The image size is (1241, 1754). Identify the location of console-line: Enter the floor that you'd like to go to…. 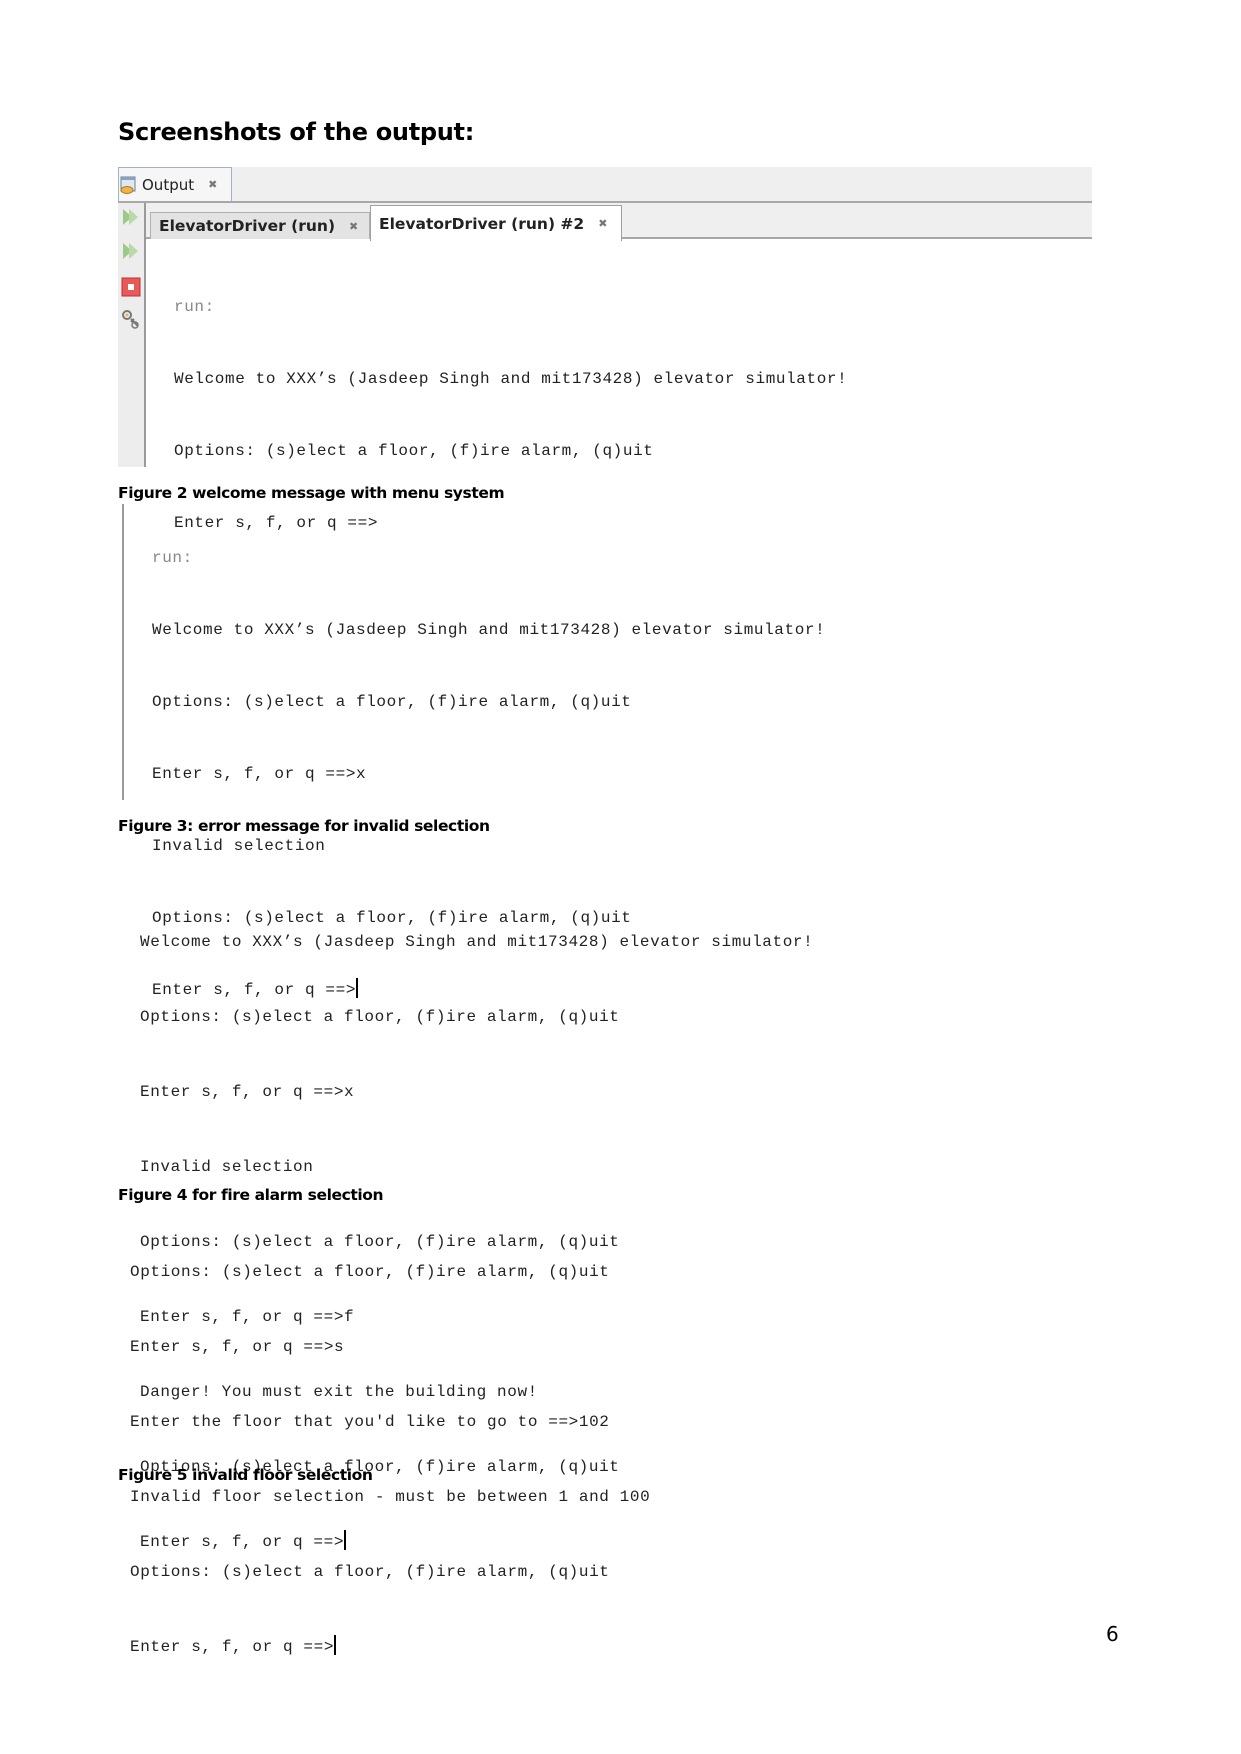
(370, 1422).